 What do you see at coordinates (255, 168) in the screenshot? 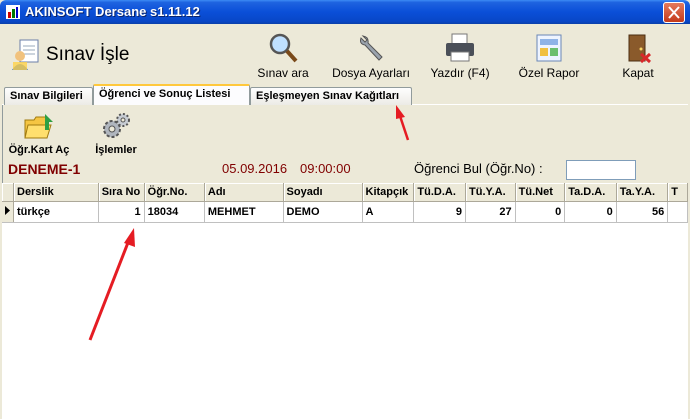
I see `exam-date: 05.09.2016` at bounding box center [255, 168].